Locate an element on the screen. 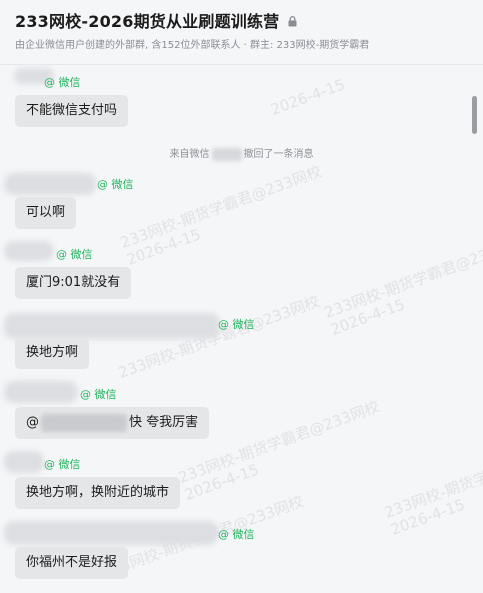 The image size is (483, 593). message-bubble: @ 快 夸我厉害 is located at coordinates (112, 423).